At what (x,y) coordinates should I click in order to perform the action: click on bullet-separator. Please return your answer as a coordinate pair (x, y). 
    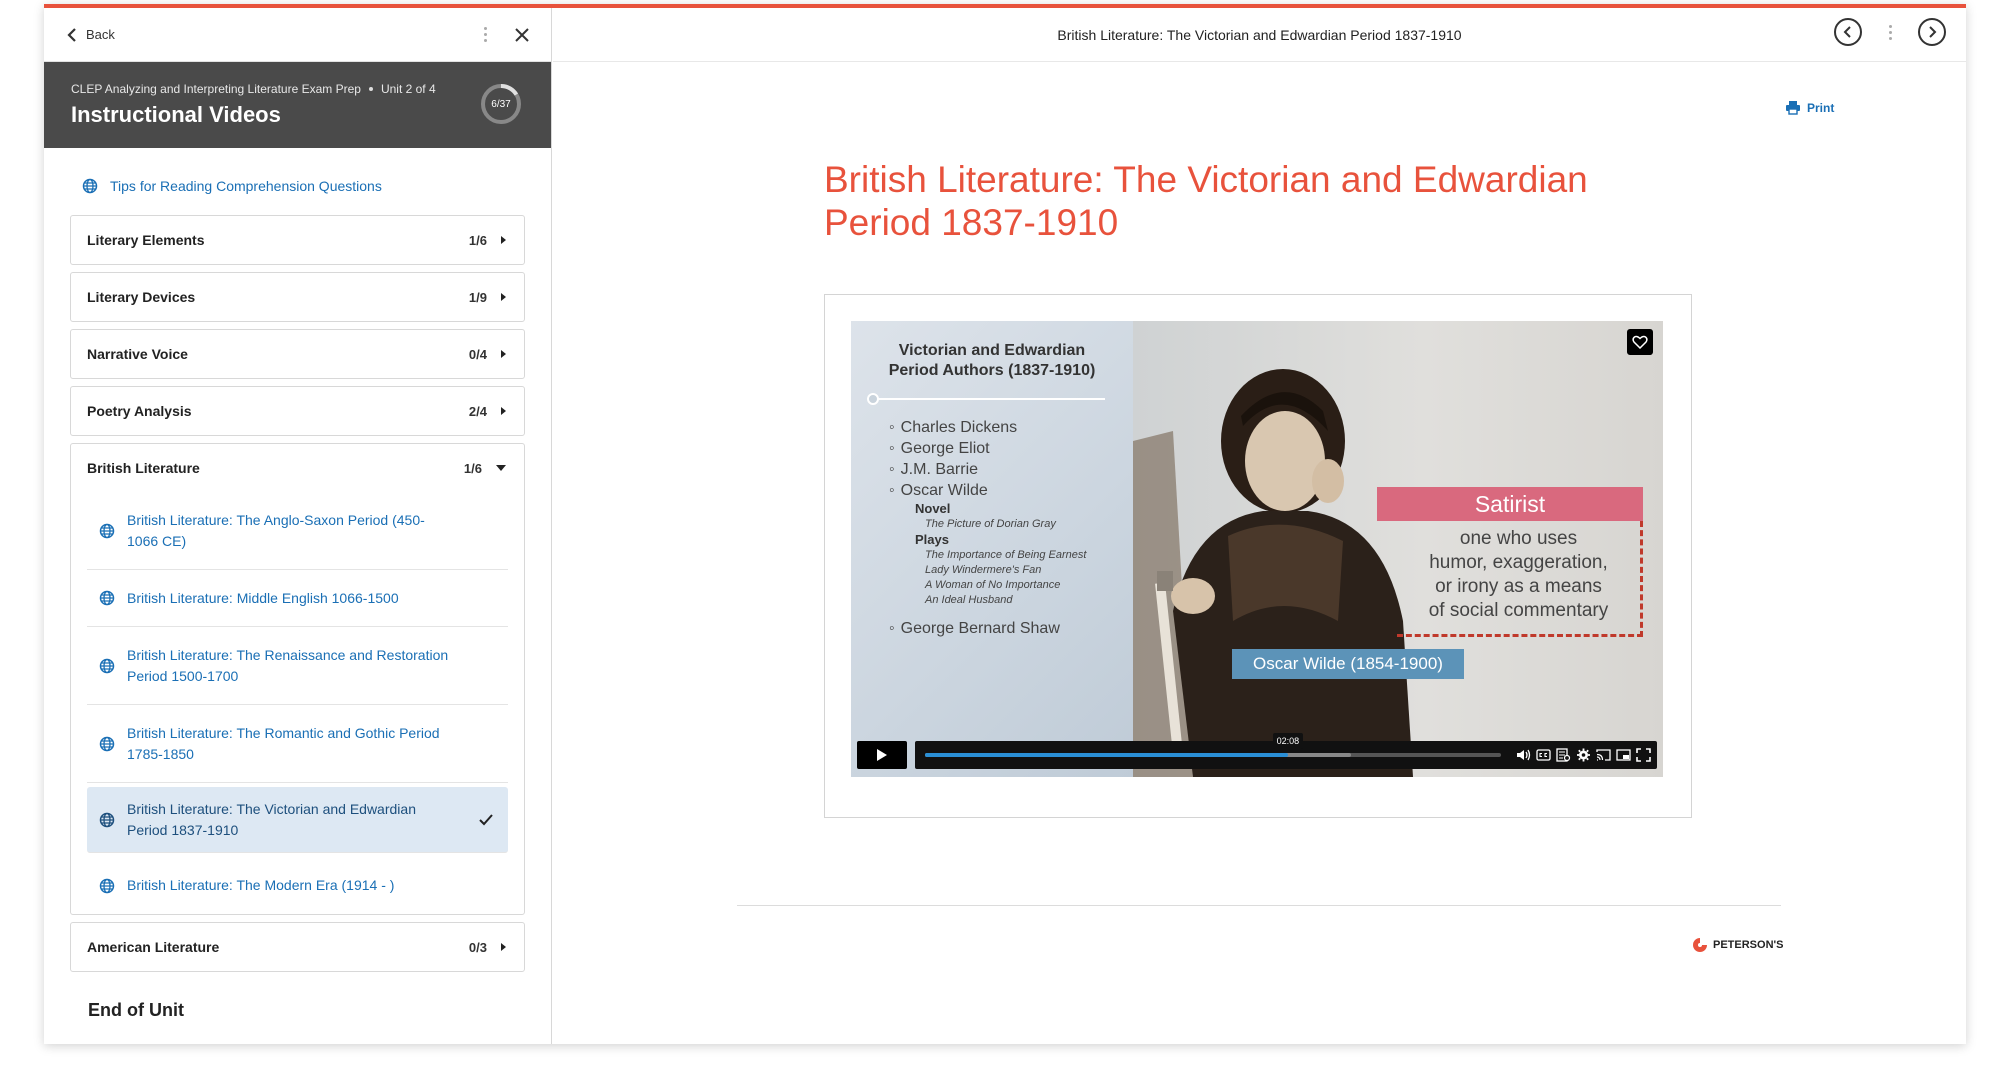
    Looking at the image, I should click on (370, 89).